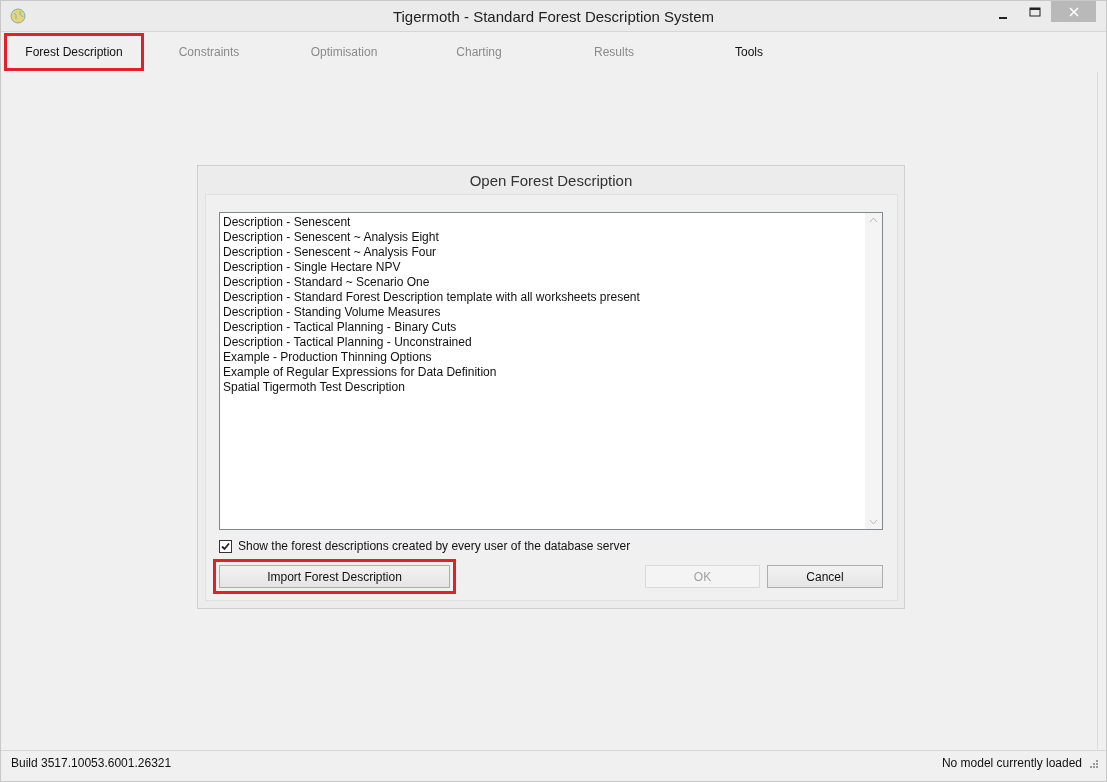 The height and width of the screenshot is (782, 1107). Describe the element at coordinates (542, 327) in the screenshot. I see `list-item: Description - Tactical Planning - Binary Cuts` at that location.